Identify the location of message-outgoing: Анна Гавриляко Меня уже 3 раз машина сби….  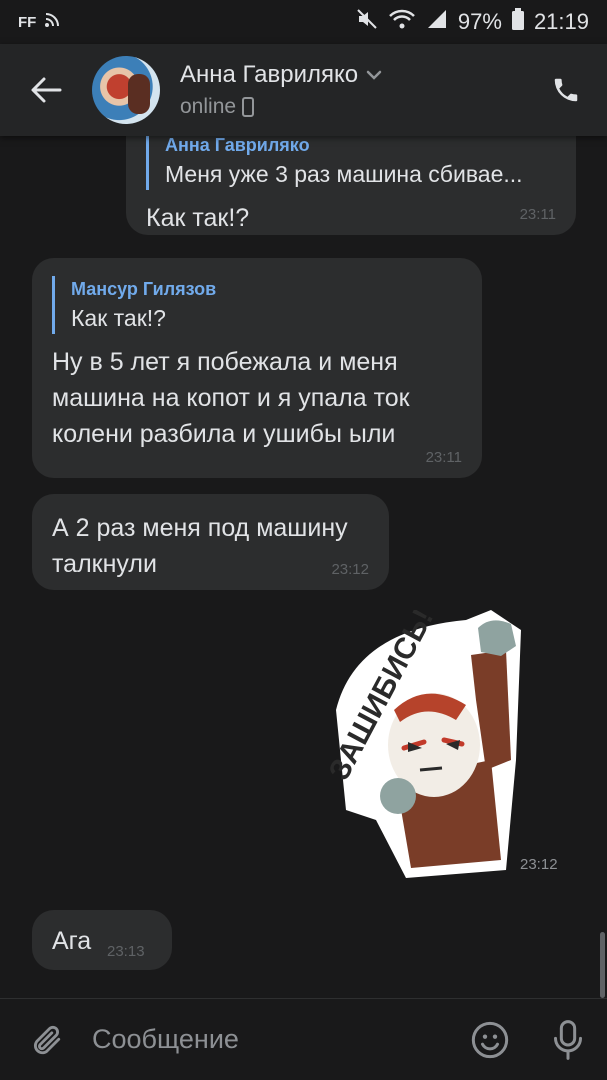
(351, 185).